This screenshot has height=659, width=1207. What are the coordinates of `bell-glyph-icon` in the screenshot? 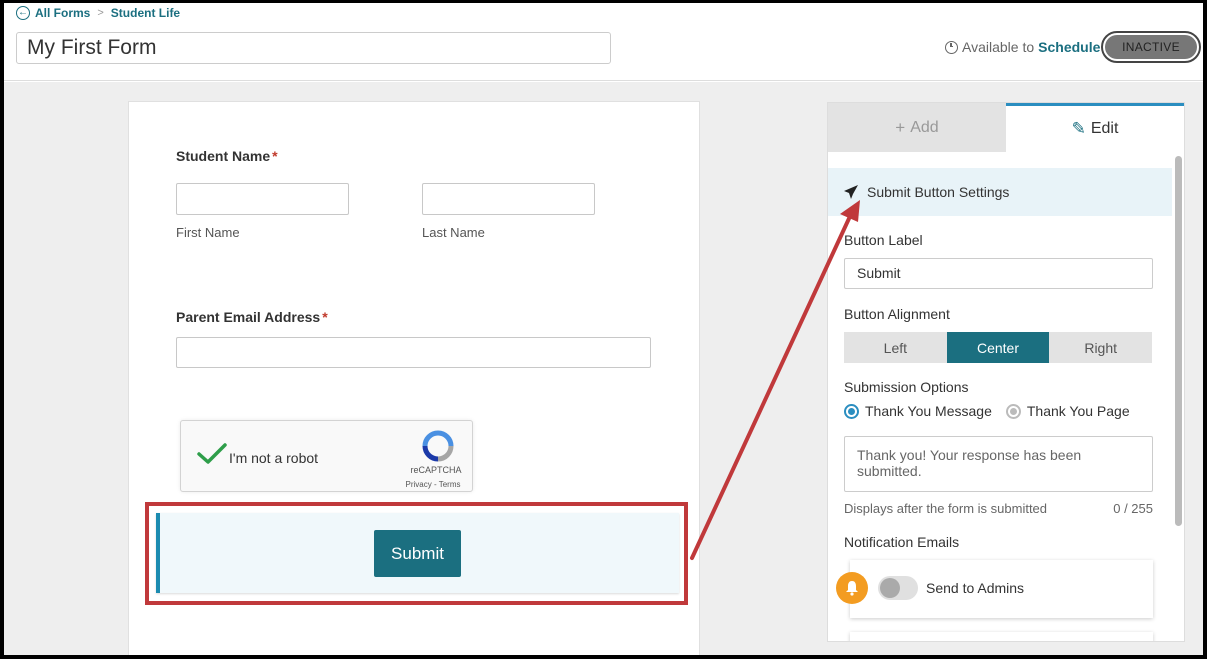 It's located at (852, 588).